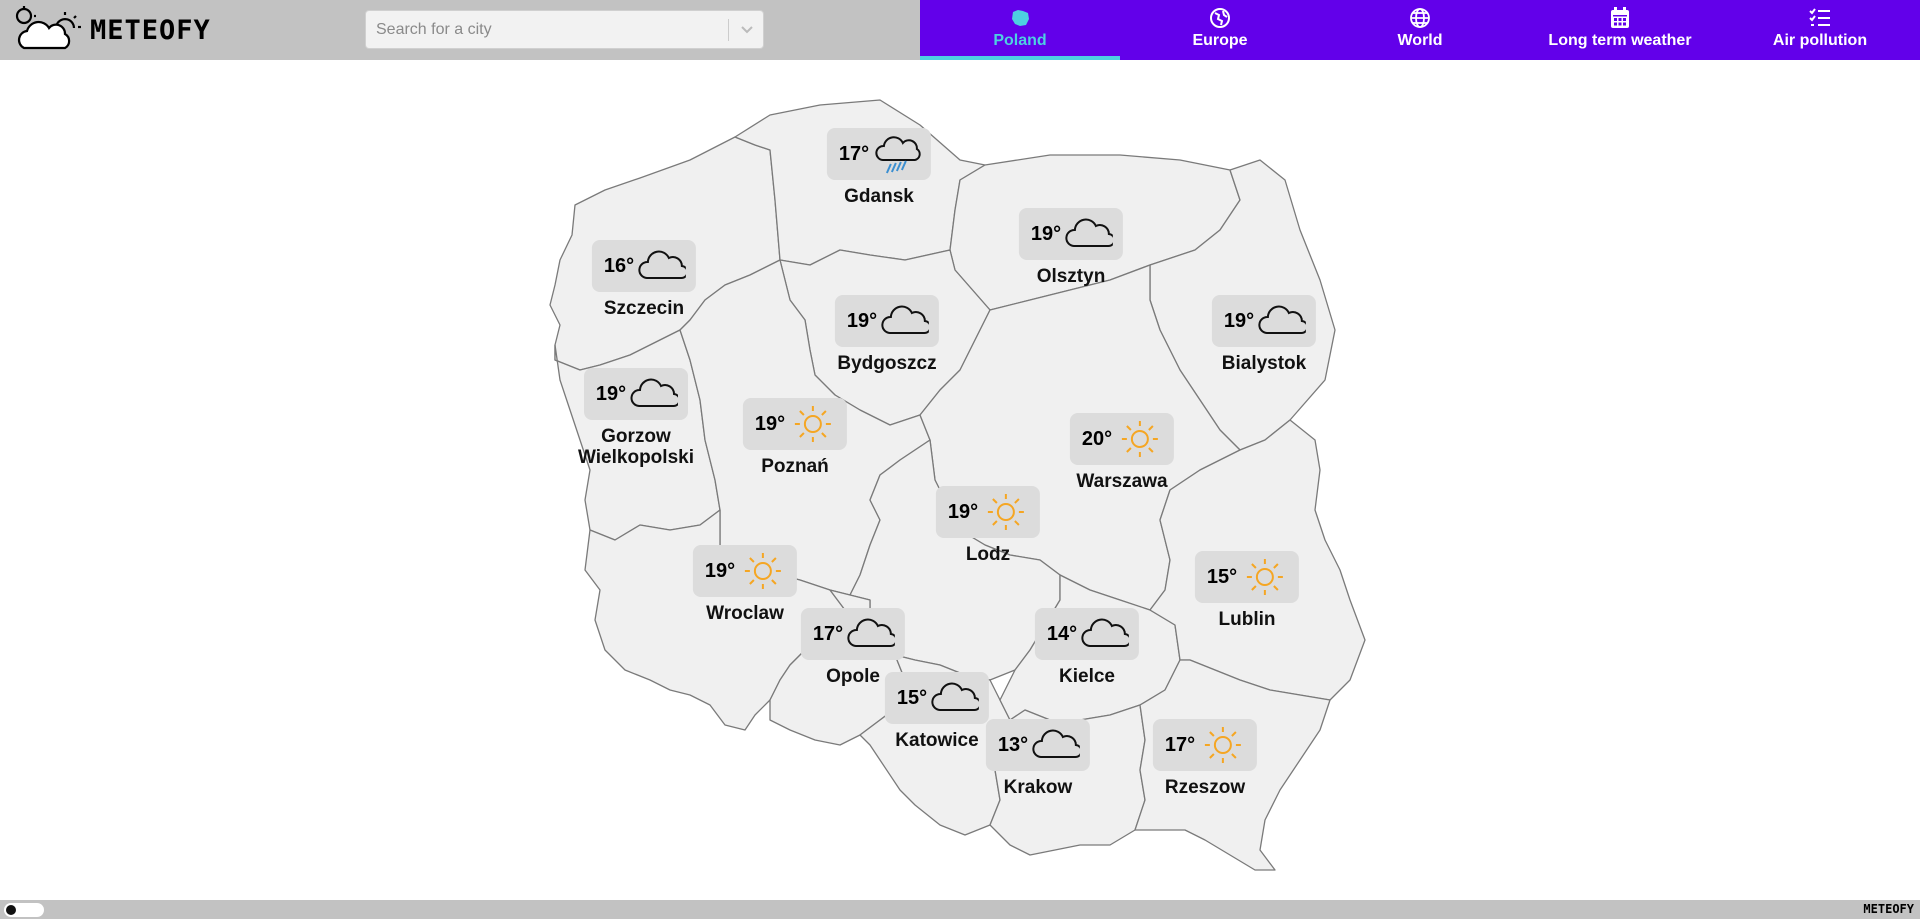 The image size is (1920, 919). Describe the element at coordinates (747, 29) in the screenshot. I see `chevron-down-icon` at that location.